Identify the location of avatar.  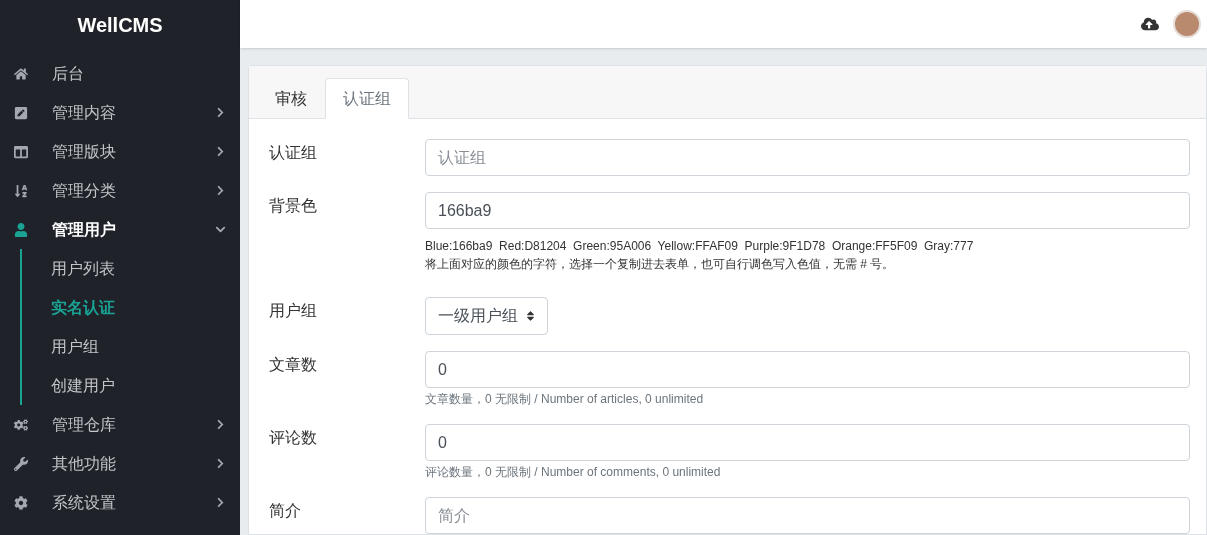
(1187, 24).